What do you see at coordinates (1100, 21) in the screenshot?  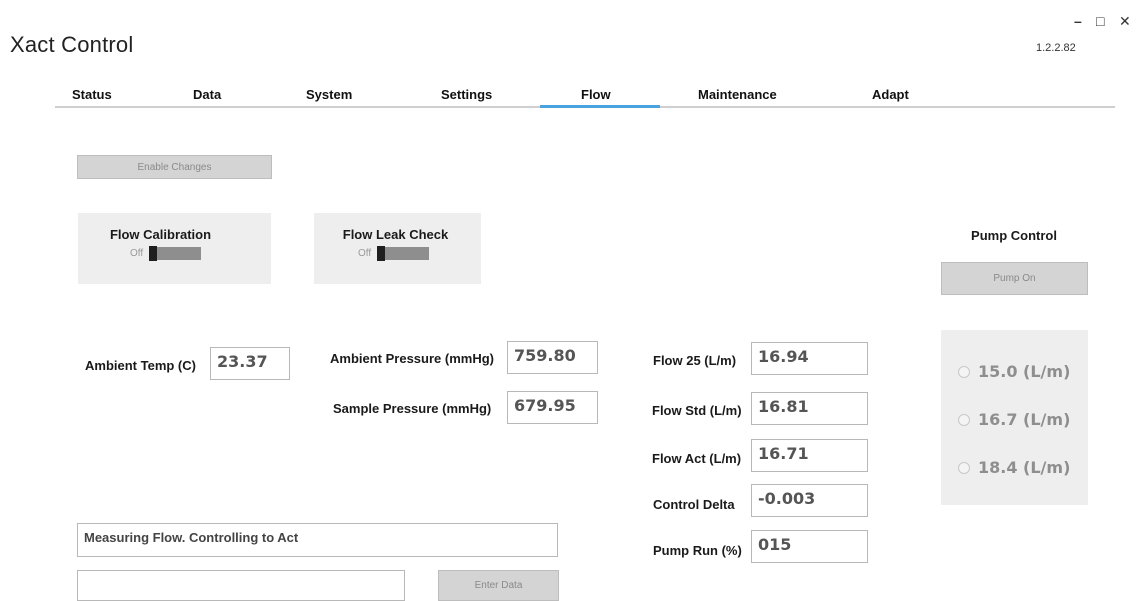 I see `maximize-icon: □` at bounding box center [1100, 21].